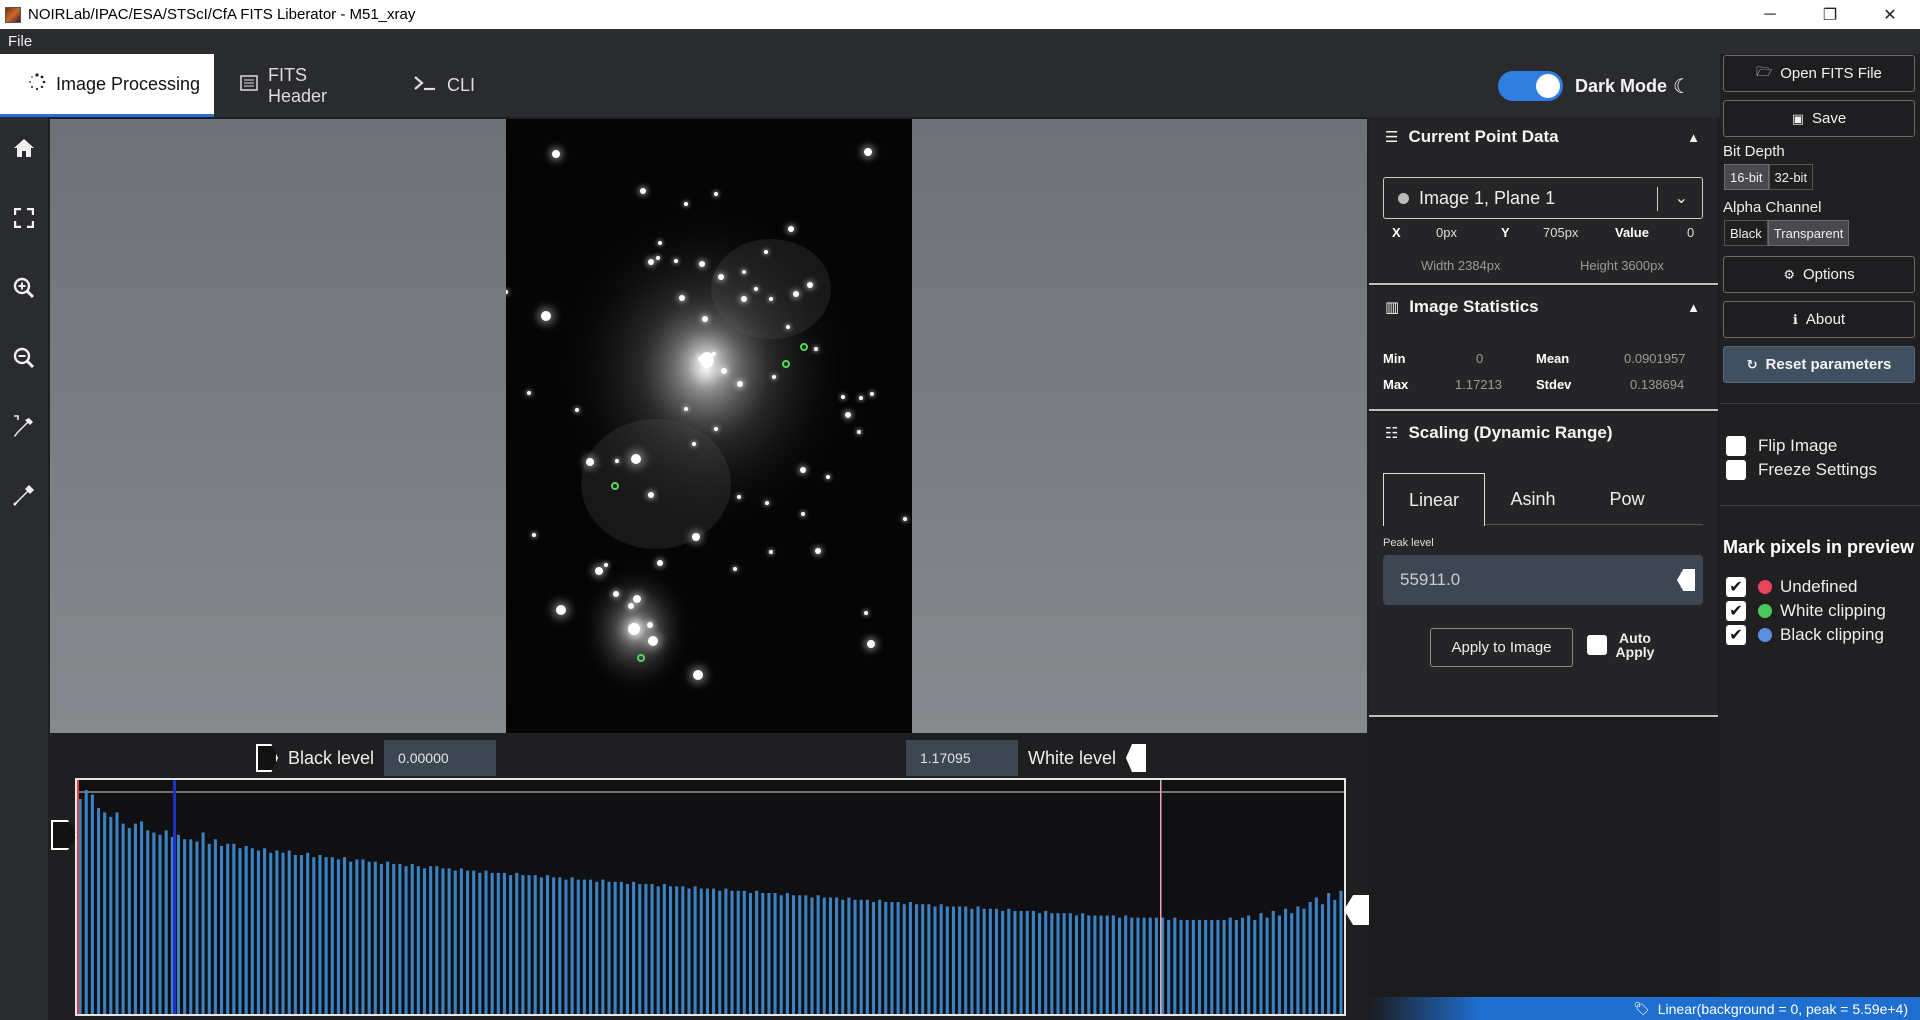 Image resolution: width=1920 pixels, height=1020 pixels. Describe the element at coordinates (1746, 177) in the screenshot. I see `bit-depth-16: 16-bit` at that location.